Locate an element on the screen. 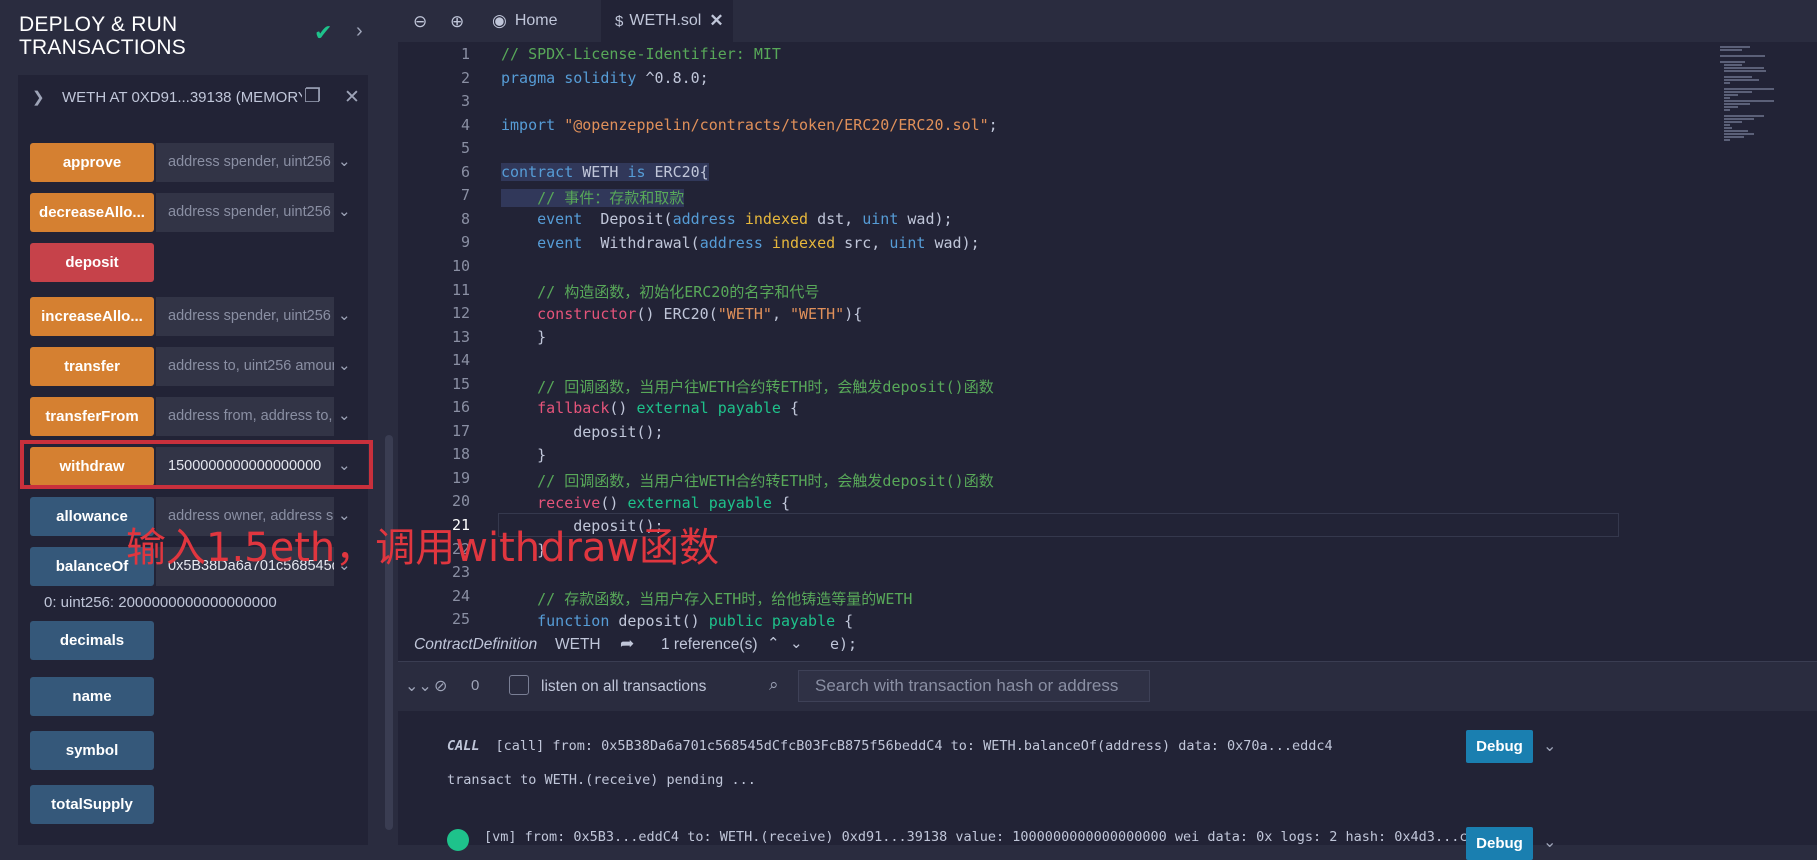  call-tag: CALL is located at coordinates (463, 746).